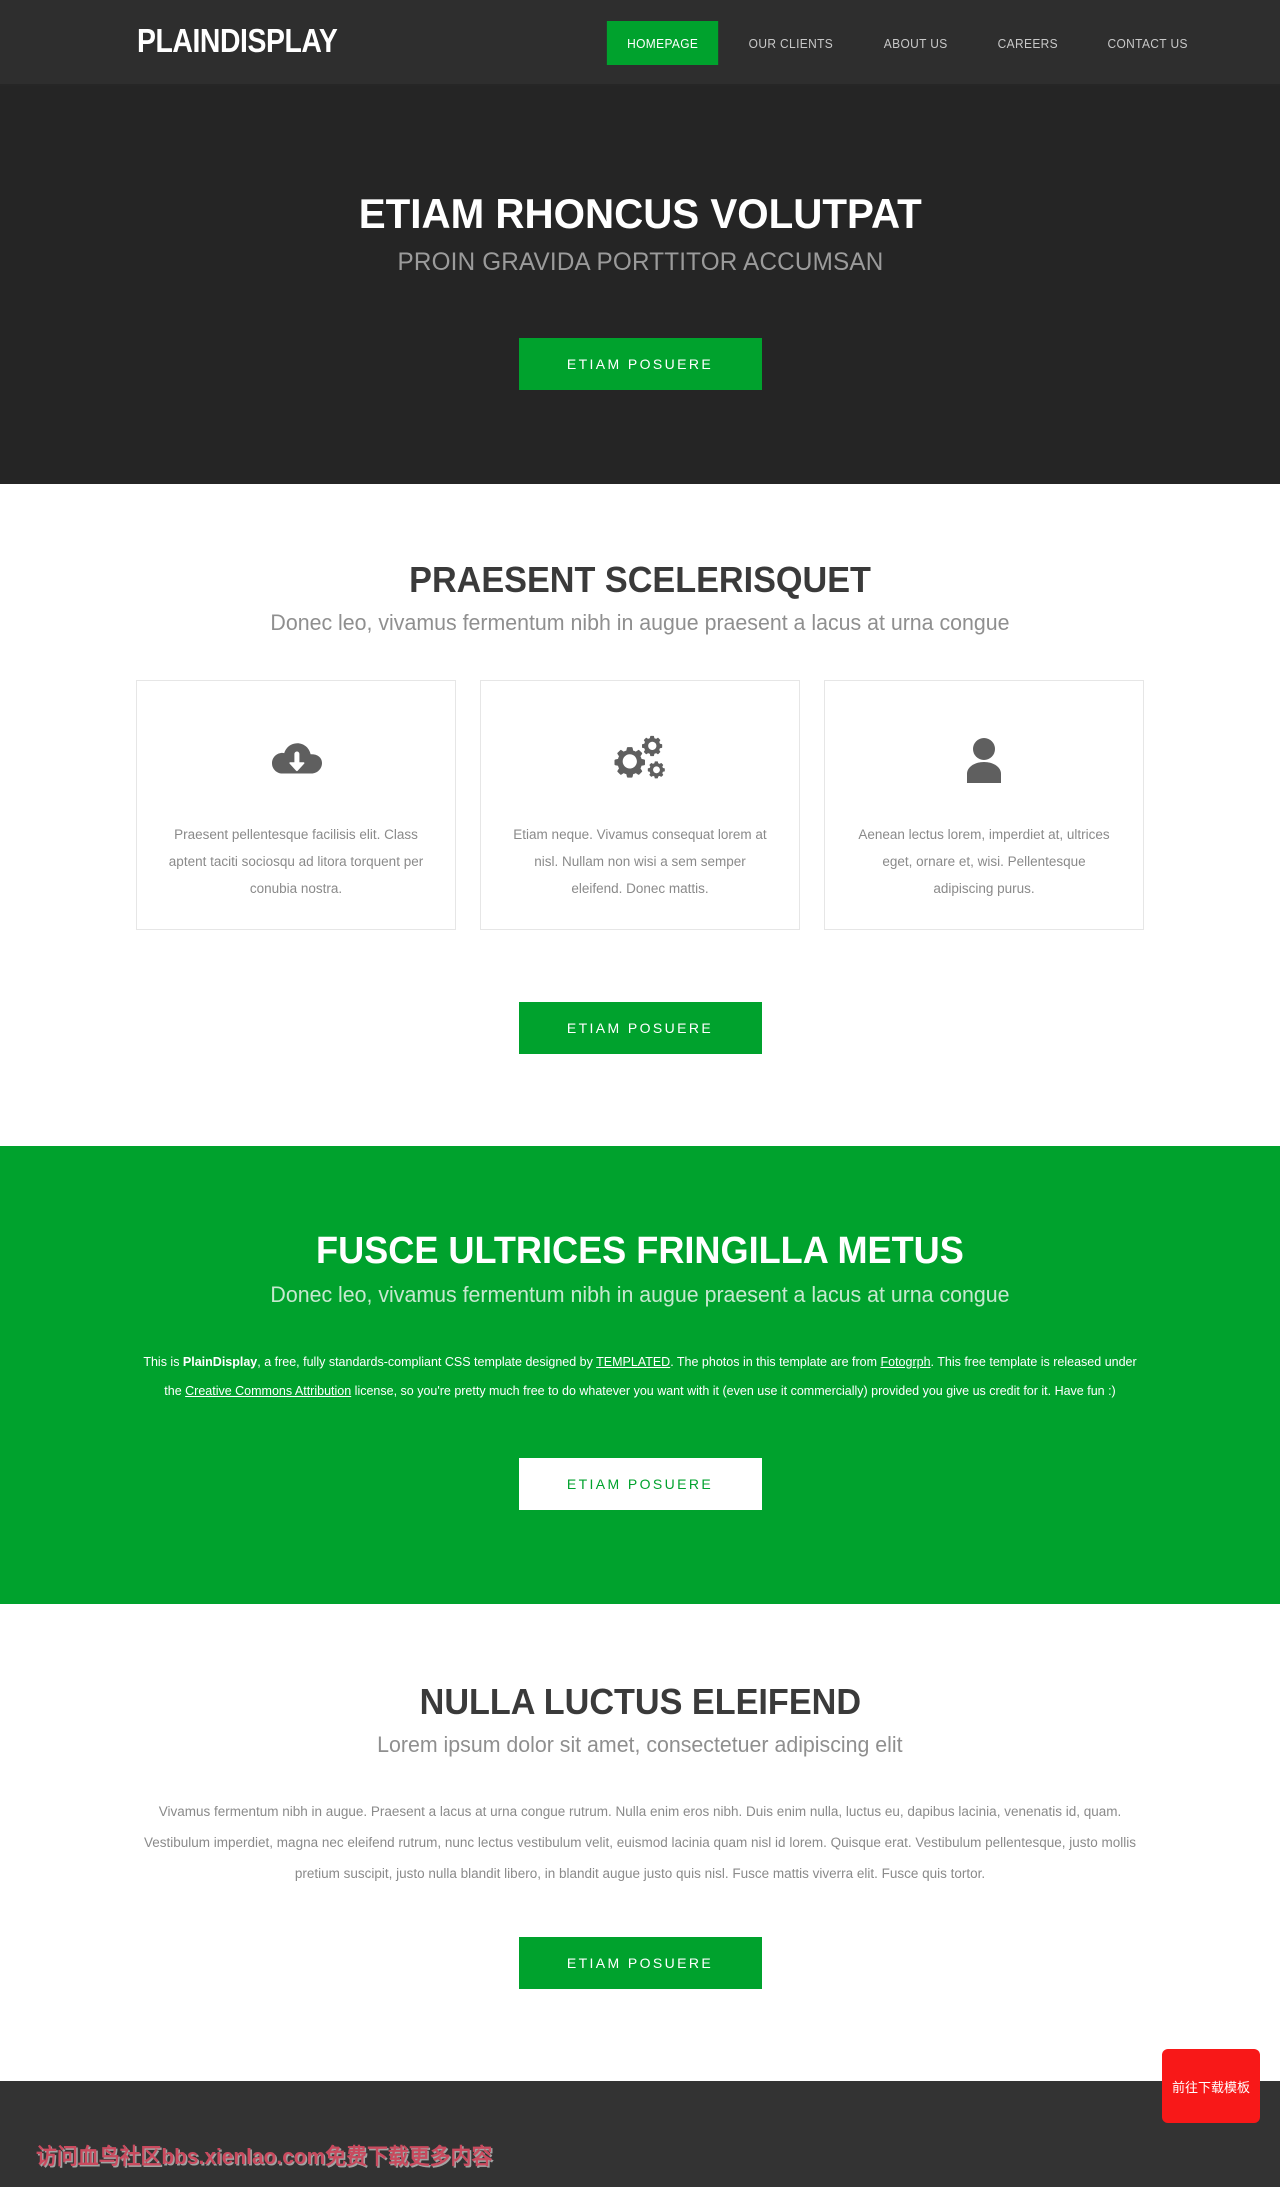 Image resolution: width=1280 pixels, height=2194 pixels. I want to click on features-cta-button: ETIAM POSUERE, so click(640, 1028).